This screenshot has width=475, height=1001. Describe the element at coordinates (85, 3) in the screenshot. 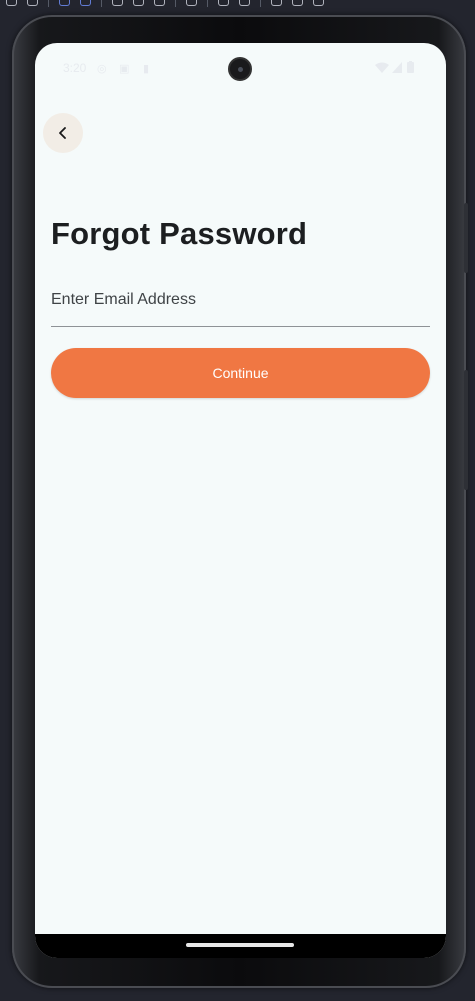

I see `rotate-right-icon` at that location.